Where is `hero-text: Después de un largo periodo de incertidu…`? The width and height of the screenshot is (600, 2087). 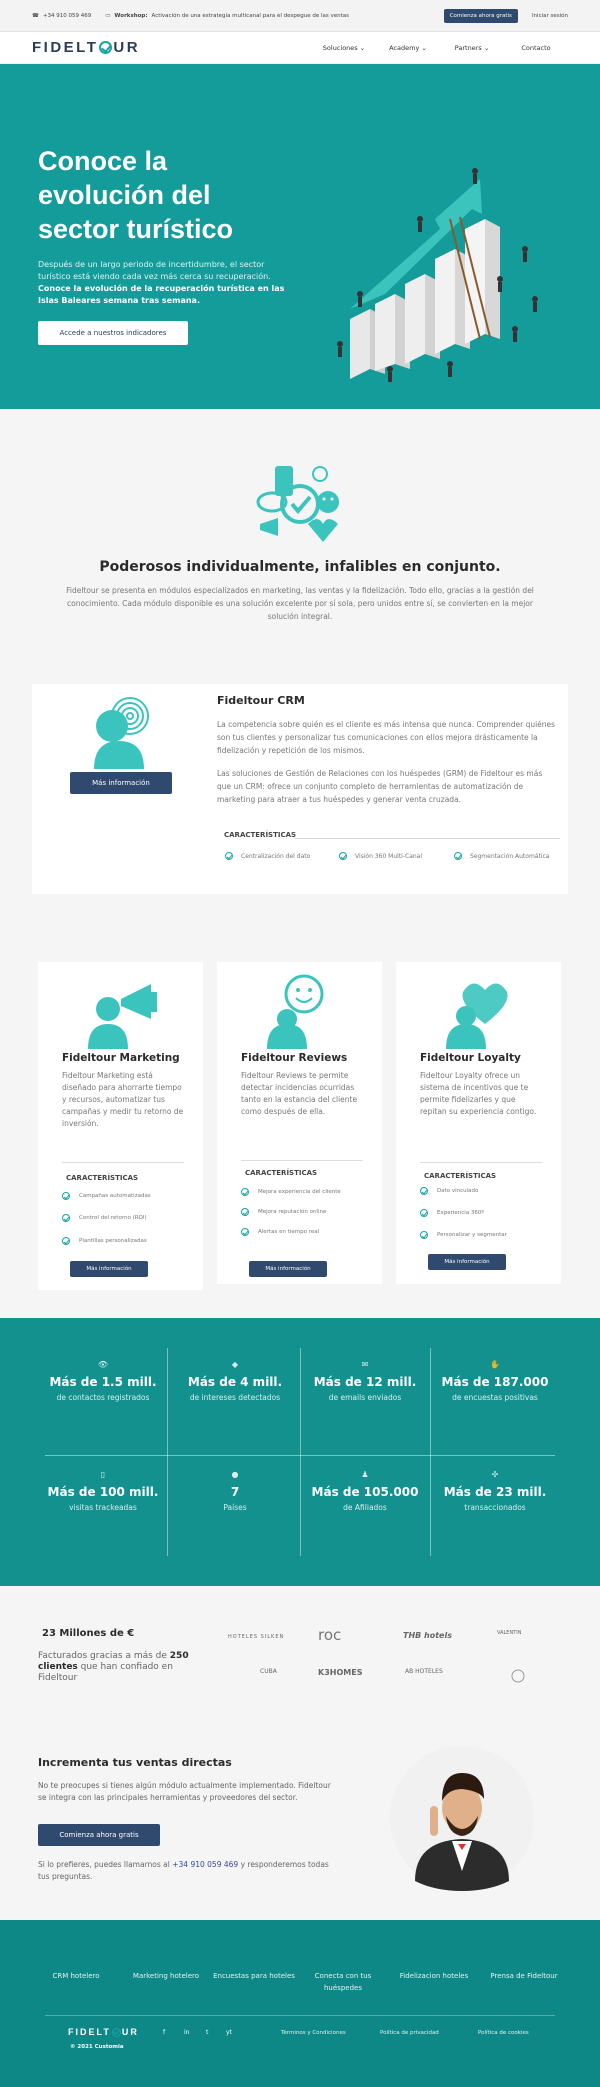
hero-text: Después de un largo periodo de incertidu… is located at coordinates (161, 282).